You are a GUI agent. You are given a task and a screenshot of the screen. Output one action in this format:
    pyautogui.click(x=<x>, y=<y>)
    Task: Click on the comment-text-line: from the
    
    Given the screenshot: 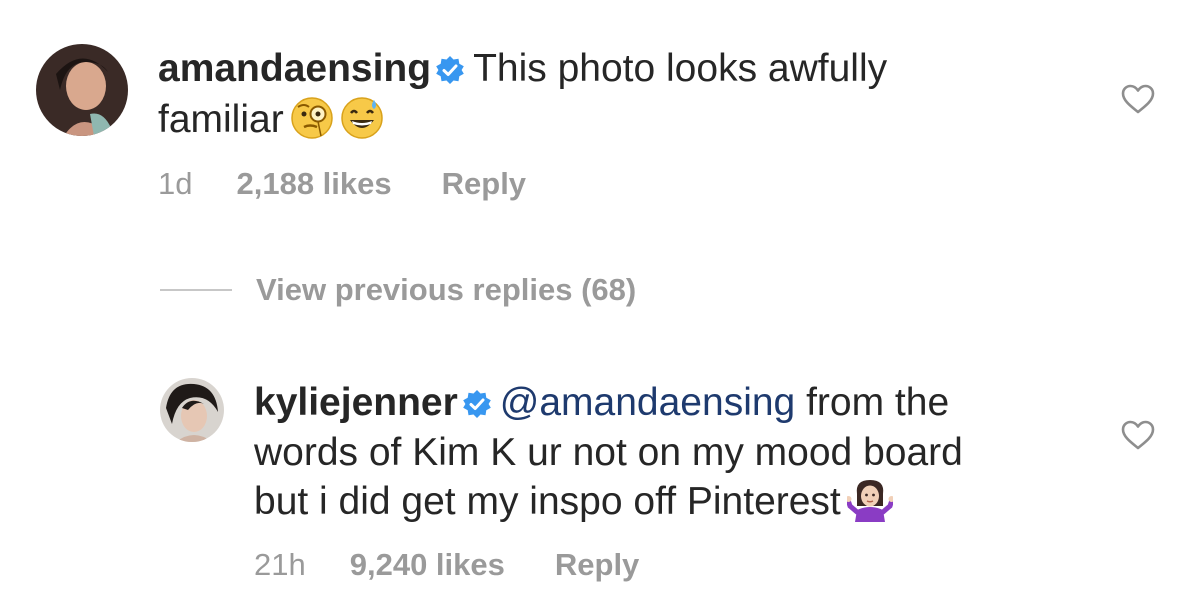 What is the action you would take?
    pyautogui.click(x=878, y=402)
    